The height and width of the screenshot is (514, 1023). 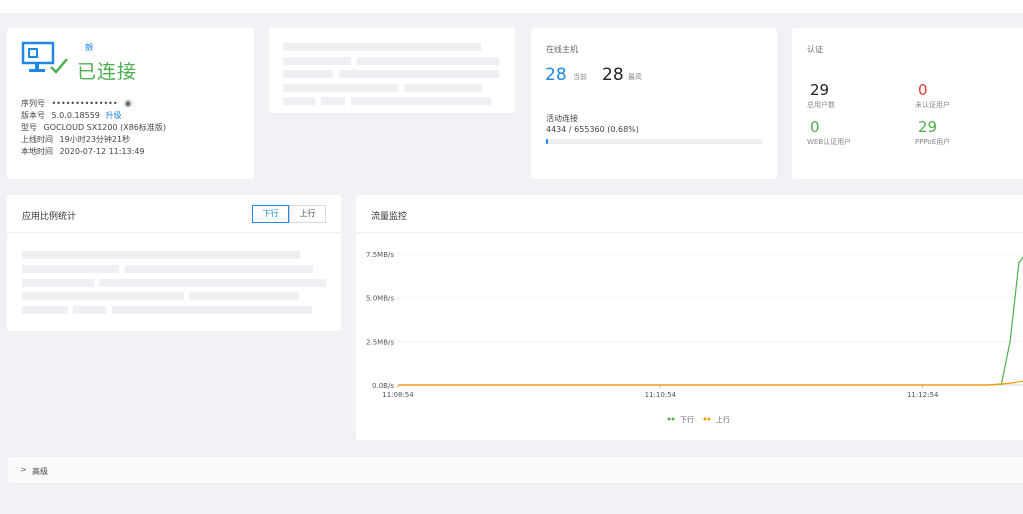 I want to click on total-users-value: 29, so click(x=820, y=90).